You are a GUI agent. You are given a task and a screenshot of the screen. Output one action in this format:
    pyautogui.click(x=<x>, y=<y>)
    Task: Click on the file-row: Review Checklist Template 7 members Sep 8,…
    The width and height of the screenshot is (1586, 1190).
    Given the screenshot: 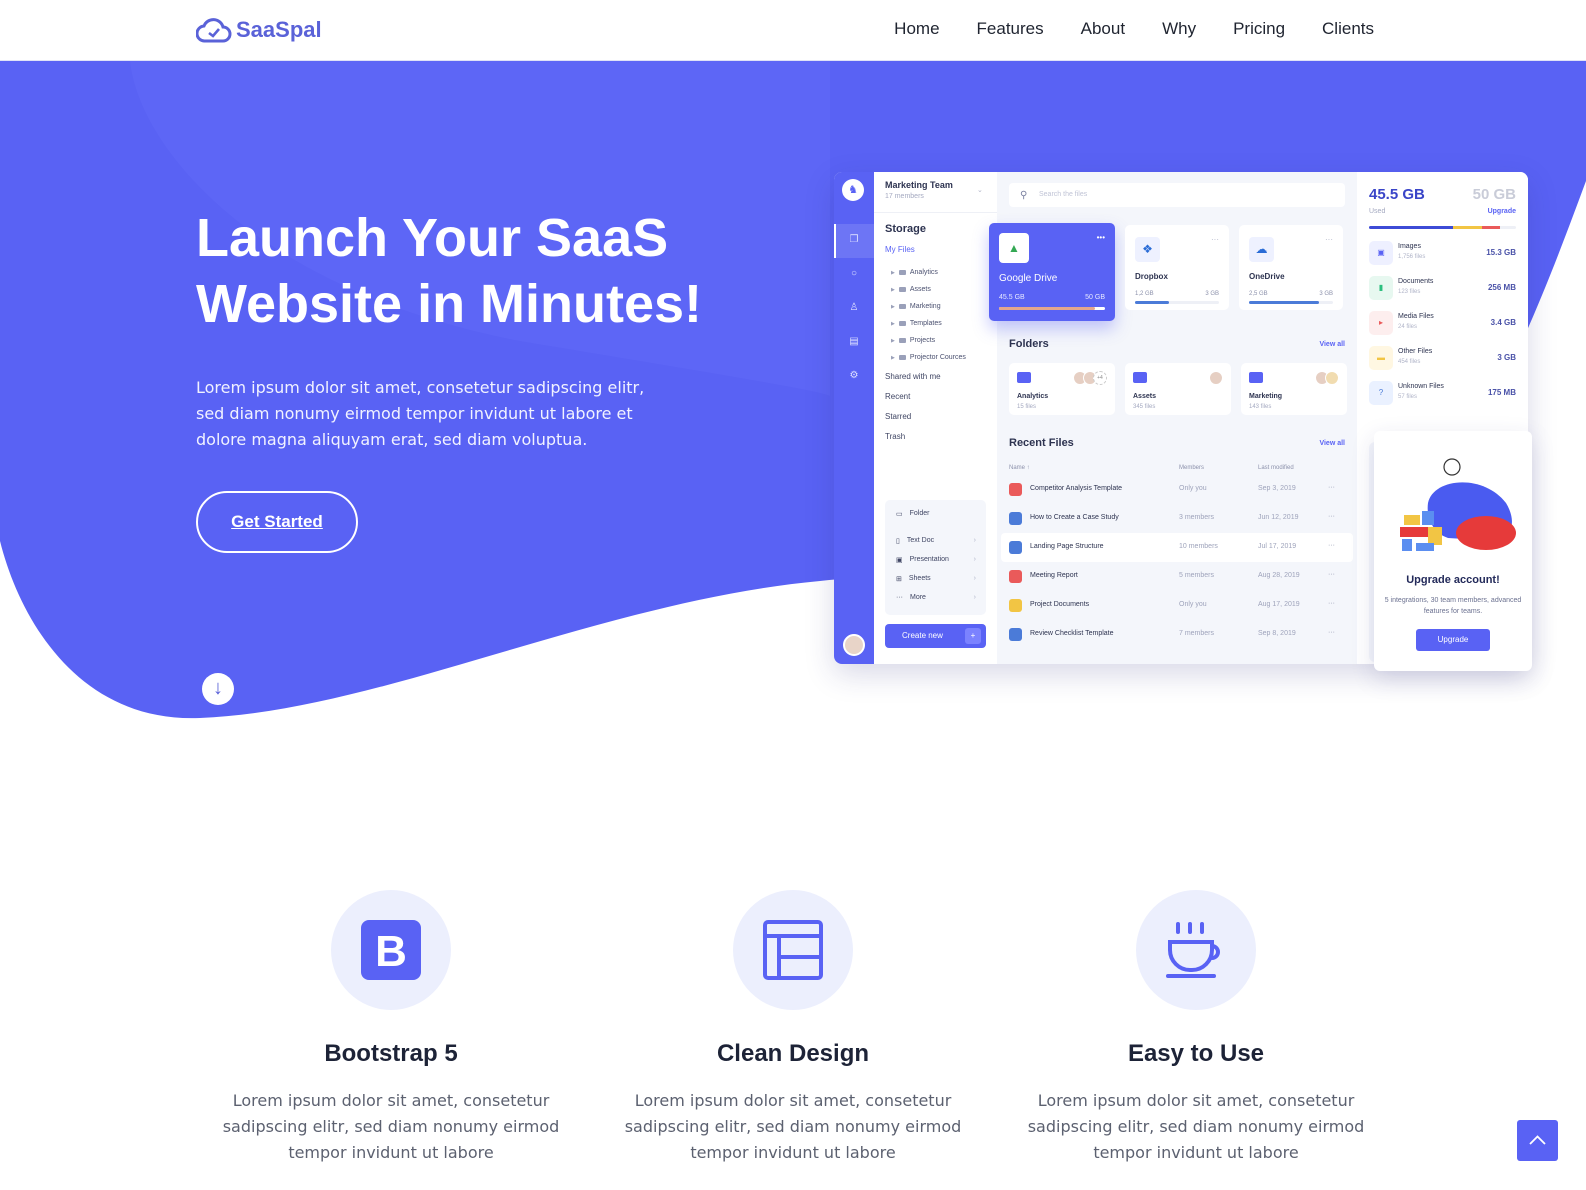 What is the action you would take?
    pyautogui.click(x=1177, y=634)
    